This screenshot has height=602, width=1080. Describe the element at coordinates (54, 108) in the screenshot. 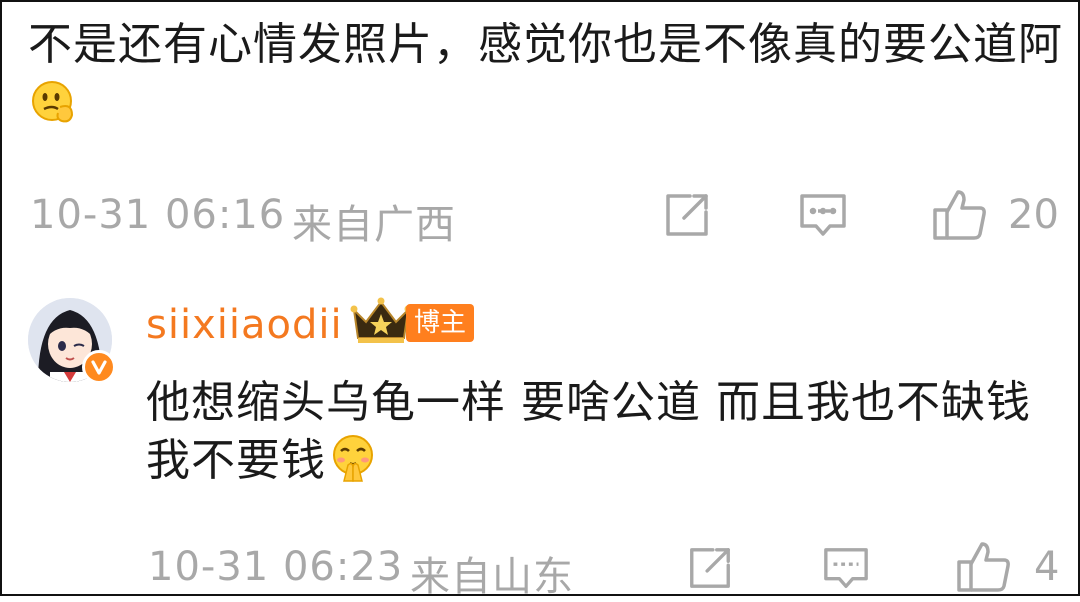

I see `thinking-face-emoji` at that location.